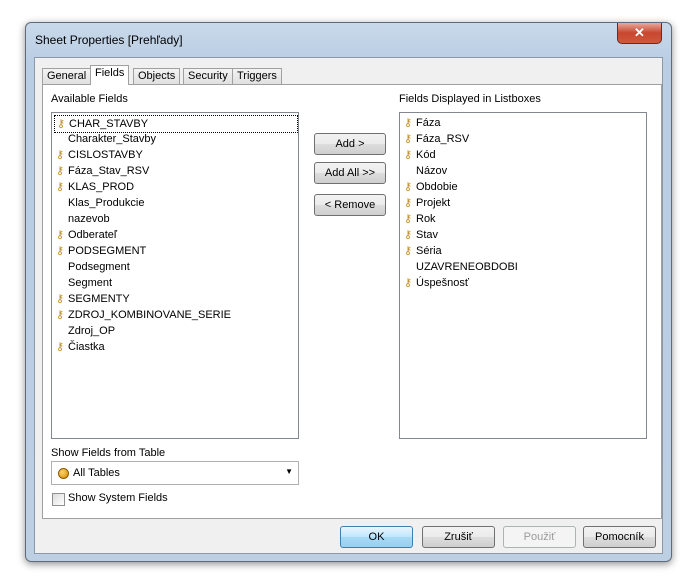 The height and width of the screenshot is (586, 696). Describe the element at coordinates (350, 205) in the screenshot. I see `remove-button: < Remove` at that location.